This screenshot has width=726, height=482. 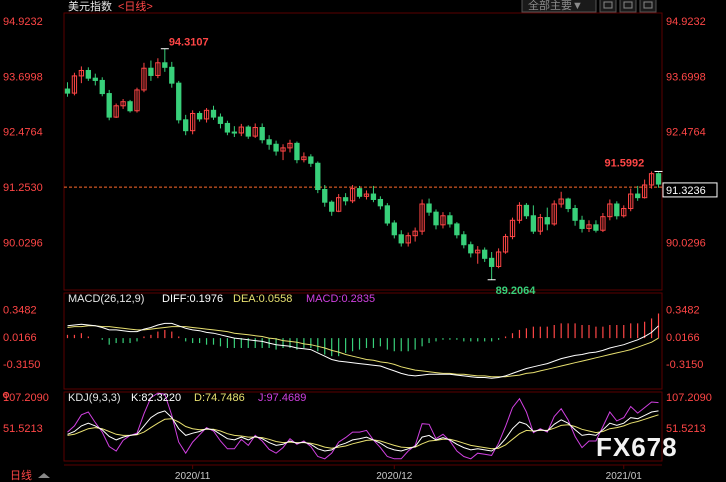 I want to click on kdj-d-line, so click(x=363, y=432).